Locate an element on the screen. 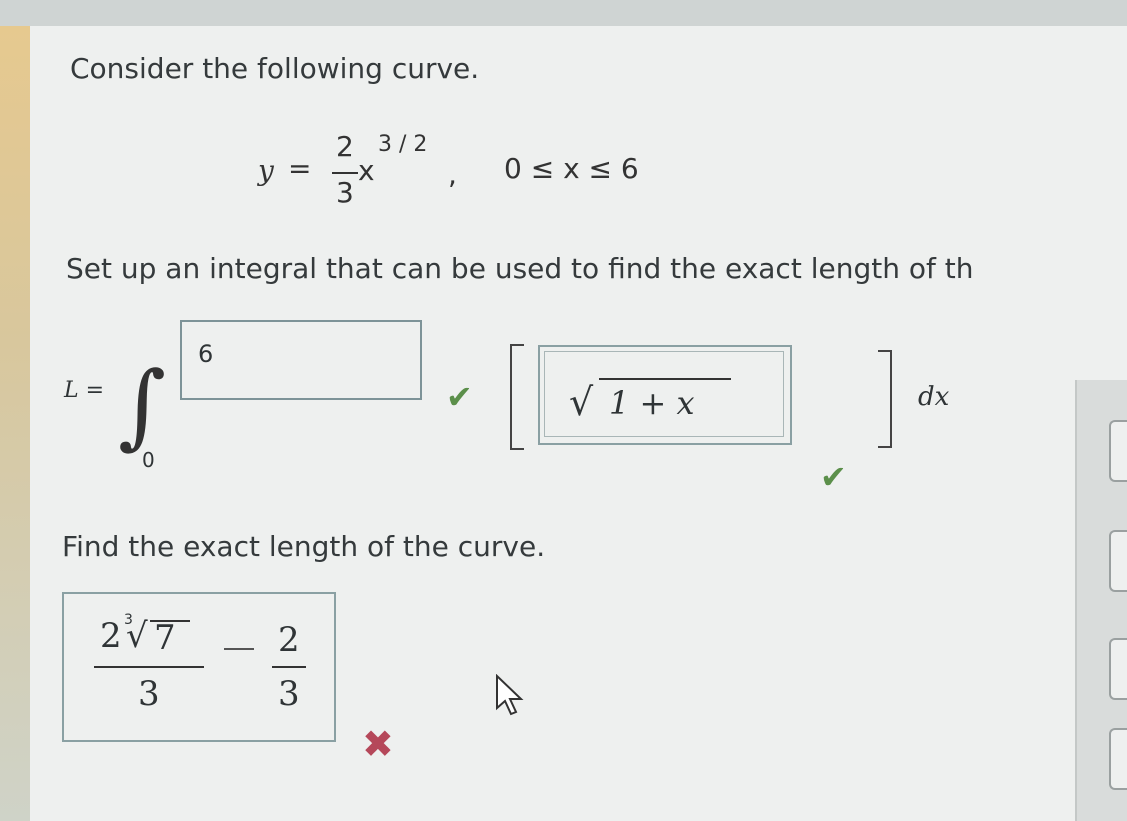  lower-limit: 0 is located at coordinates (148, 460).